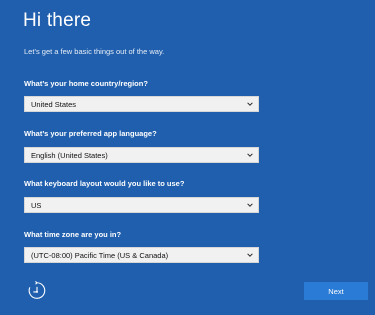 The image size is (375, 315). What do you see at coordinates (141, 155) in the screenshot?
I see `app-language-select: English (United States)` at bounding box center [141, 155].